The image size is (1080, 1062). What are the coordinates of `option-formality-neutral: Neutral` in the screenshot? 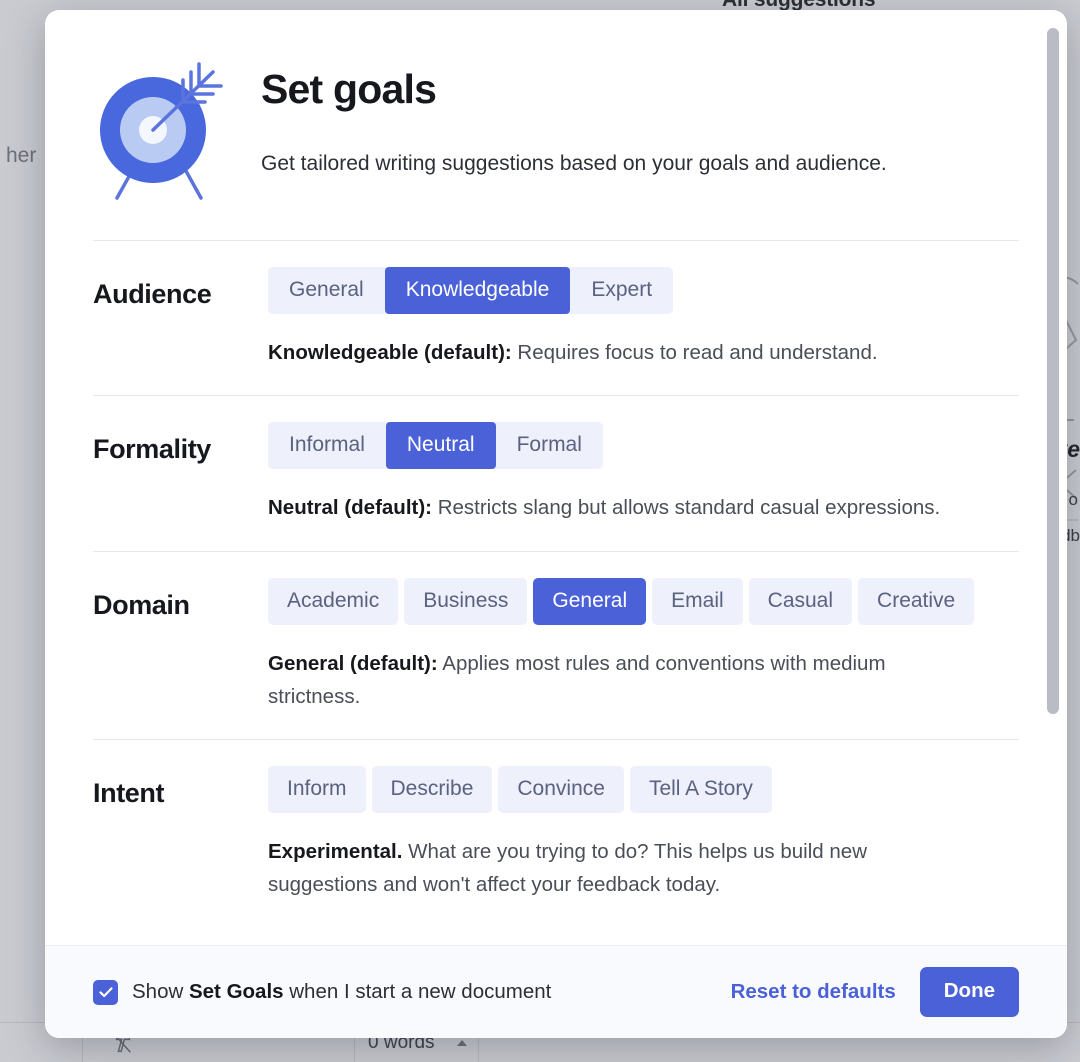 It's located at (440, 446).